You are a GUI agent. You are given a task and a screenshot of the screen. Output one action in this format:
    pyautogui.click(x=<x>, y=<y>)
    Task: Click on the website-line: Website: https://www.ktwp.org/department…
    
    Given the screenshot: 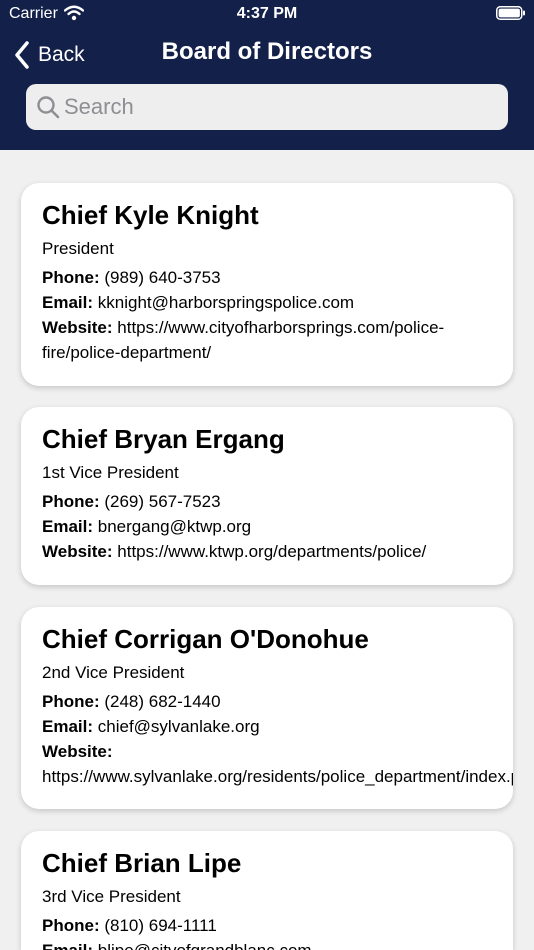 What is the action you would take?
    pyautogui.click(x=267, y=551)
    